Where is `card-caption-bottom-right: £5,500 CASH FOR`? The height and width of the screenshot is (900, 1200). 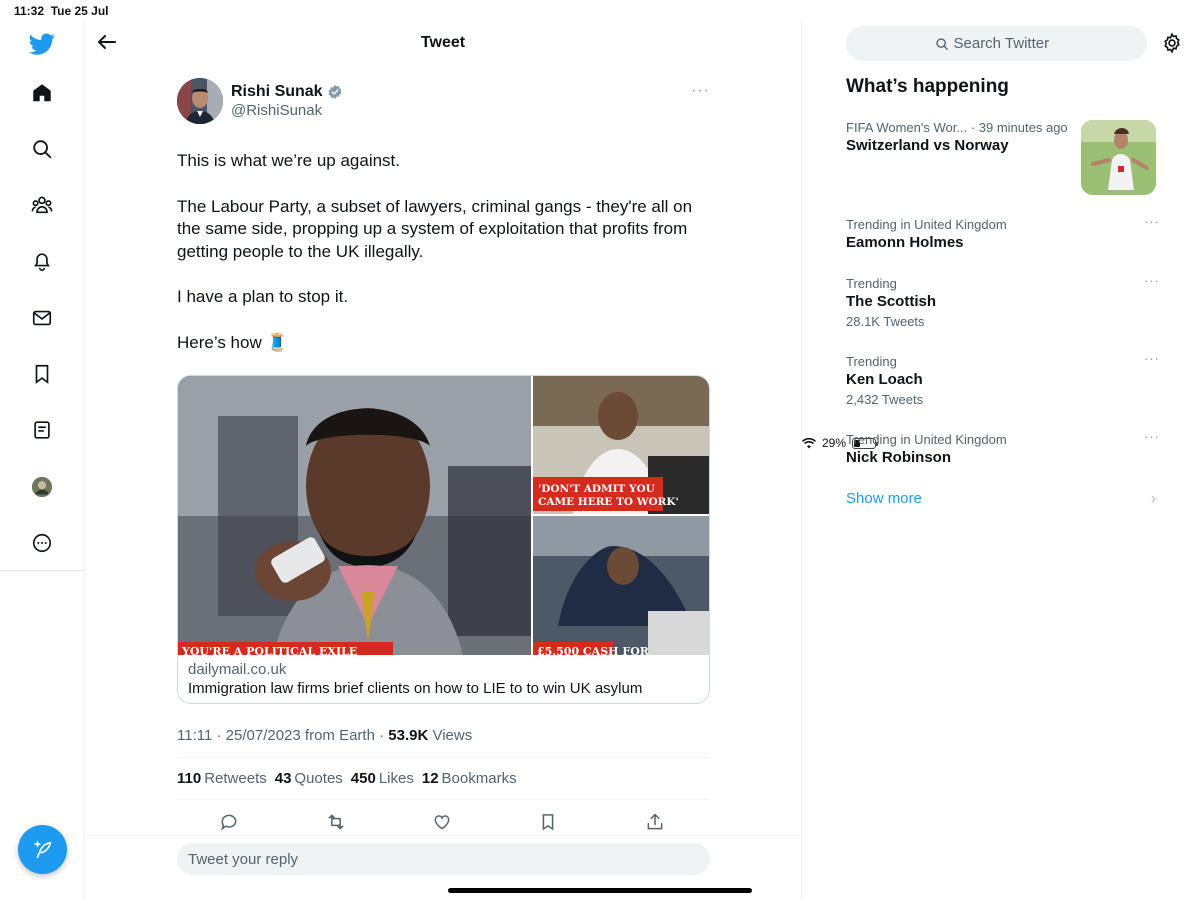
card-caption-bottom-right: £5,500 CASH FOR is located at coordinates (593, 650).